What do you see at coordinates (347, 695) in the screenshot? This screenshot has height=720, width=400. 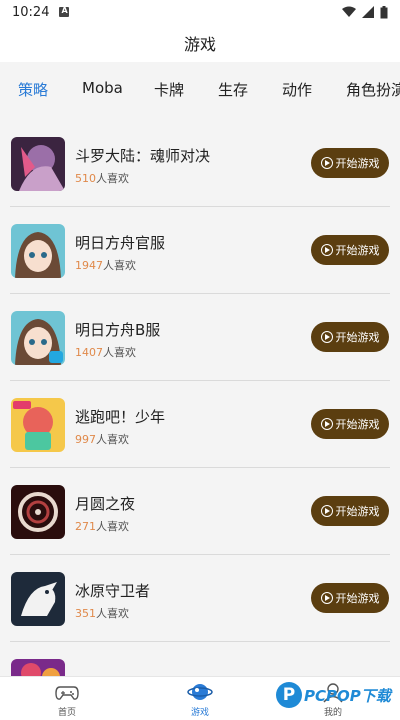 I see `watermark-text: PCPOP下载` at bounding box center [347, 695].